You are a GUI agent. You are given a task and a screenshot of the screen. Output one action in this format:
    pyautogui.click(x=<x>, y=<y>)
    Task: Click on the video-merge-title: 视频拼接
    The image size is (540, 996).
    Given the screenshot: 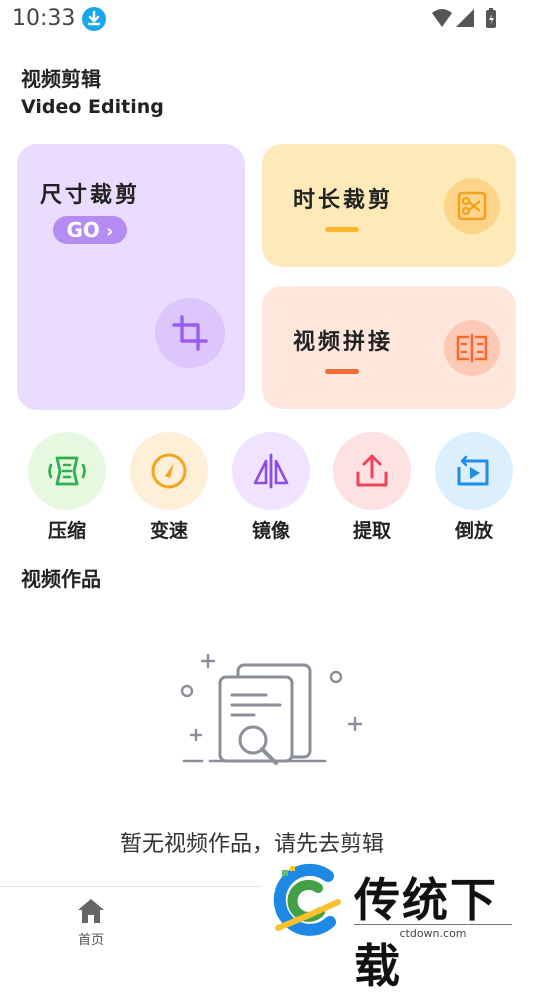 What is the action you would take?
    pyautogui.click(x=343, y=342)
    